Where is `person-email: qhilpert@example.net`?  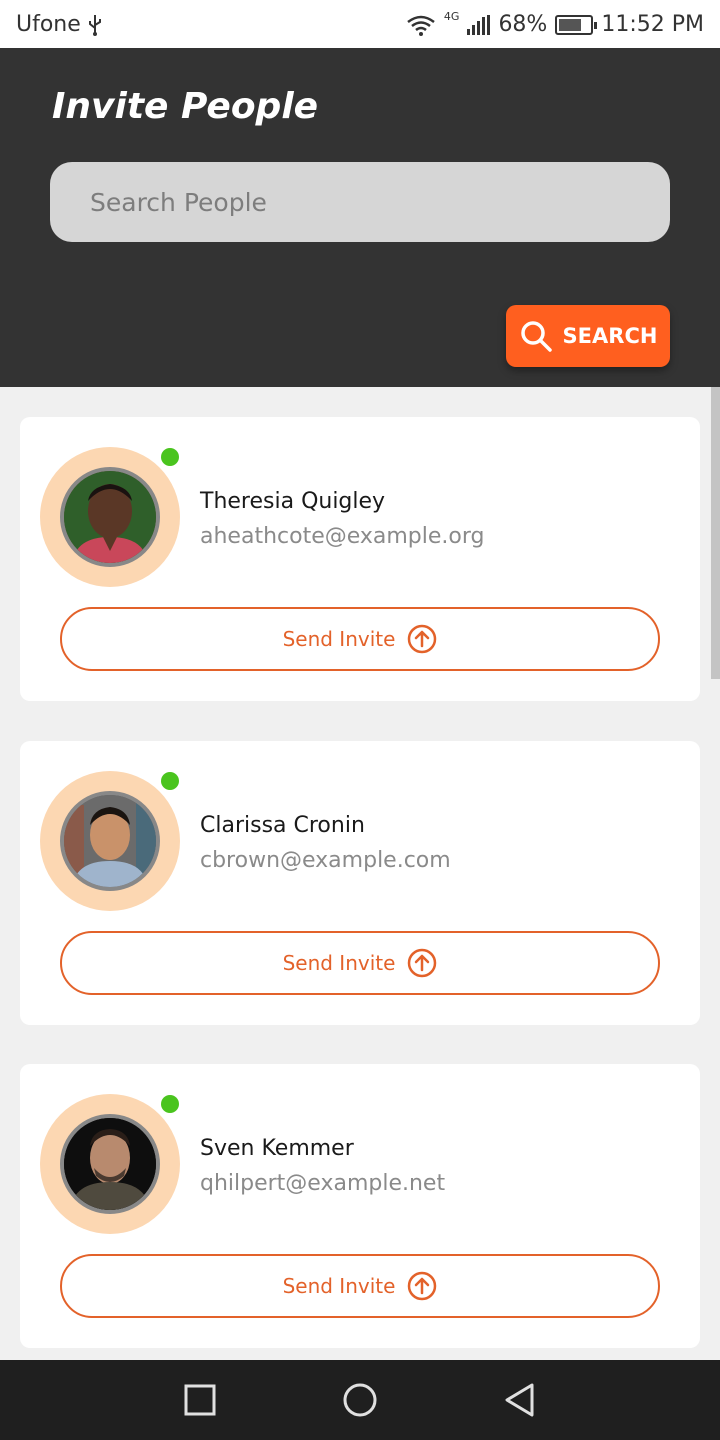
person-email: qhilpert@example.net is located at coordinates (323, 1183).